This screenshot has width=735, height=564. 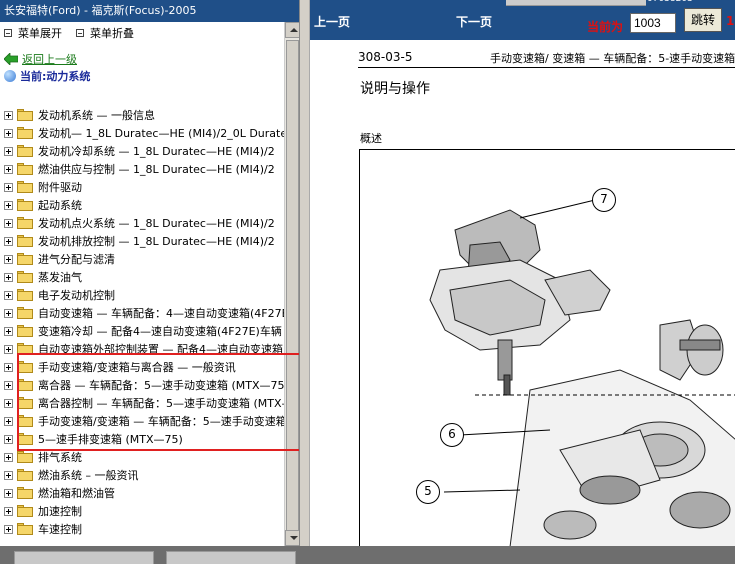 I want to click on collapse-icon, so click(x=80, y=33).